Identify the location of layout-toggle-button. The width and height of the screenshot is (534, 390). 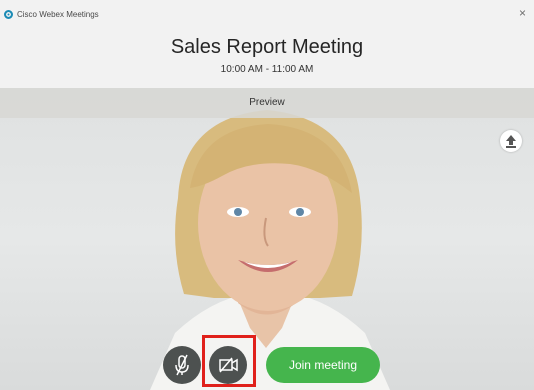
(511, 141).